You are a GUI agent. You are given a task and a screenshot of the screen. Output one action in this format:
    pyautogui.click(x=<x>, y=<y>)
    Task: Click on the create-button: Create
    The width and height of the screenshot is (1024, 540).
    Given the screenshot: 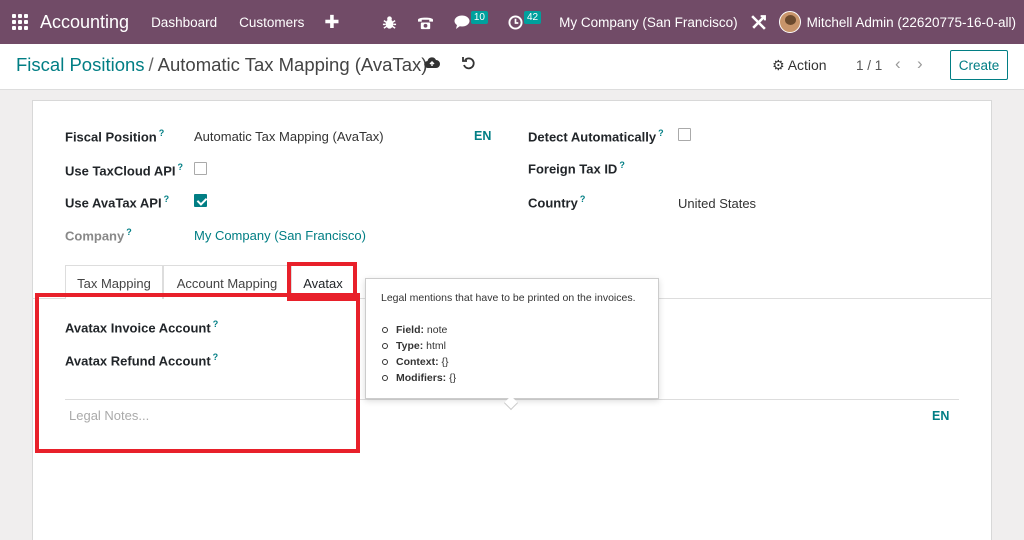 What is the action you would take?
    pyautogui.click(x=979, y=65)
    